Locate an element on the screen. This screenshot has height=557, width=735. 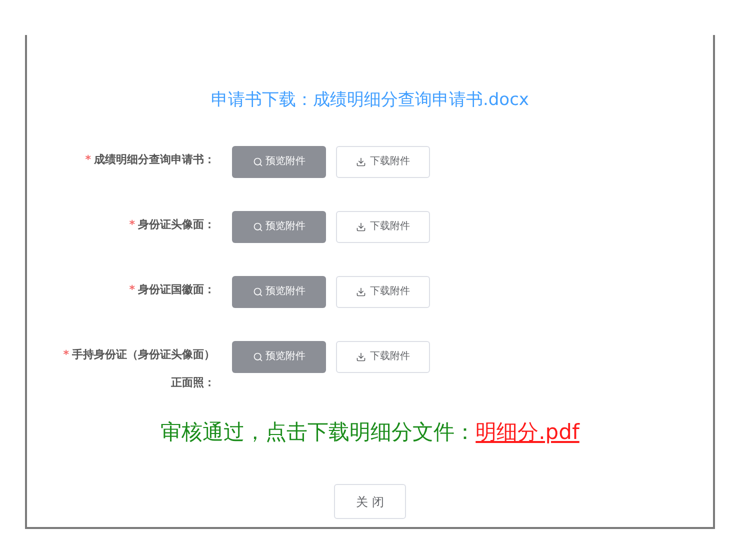
field-label: * 手持身份证（身份证头像面）正面照： is located at coordinates (138, 368).